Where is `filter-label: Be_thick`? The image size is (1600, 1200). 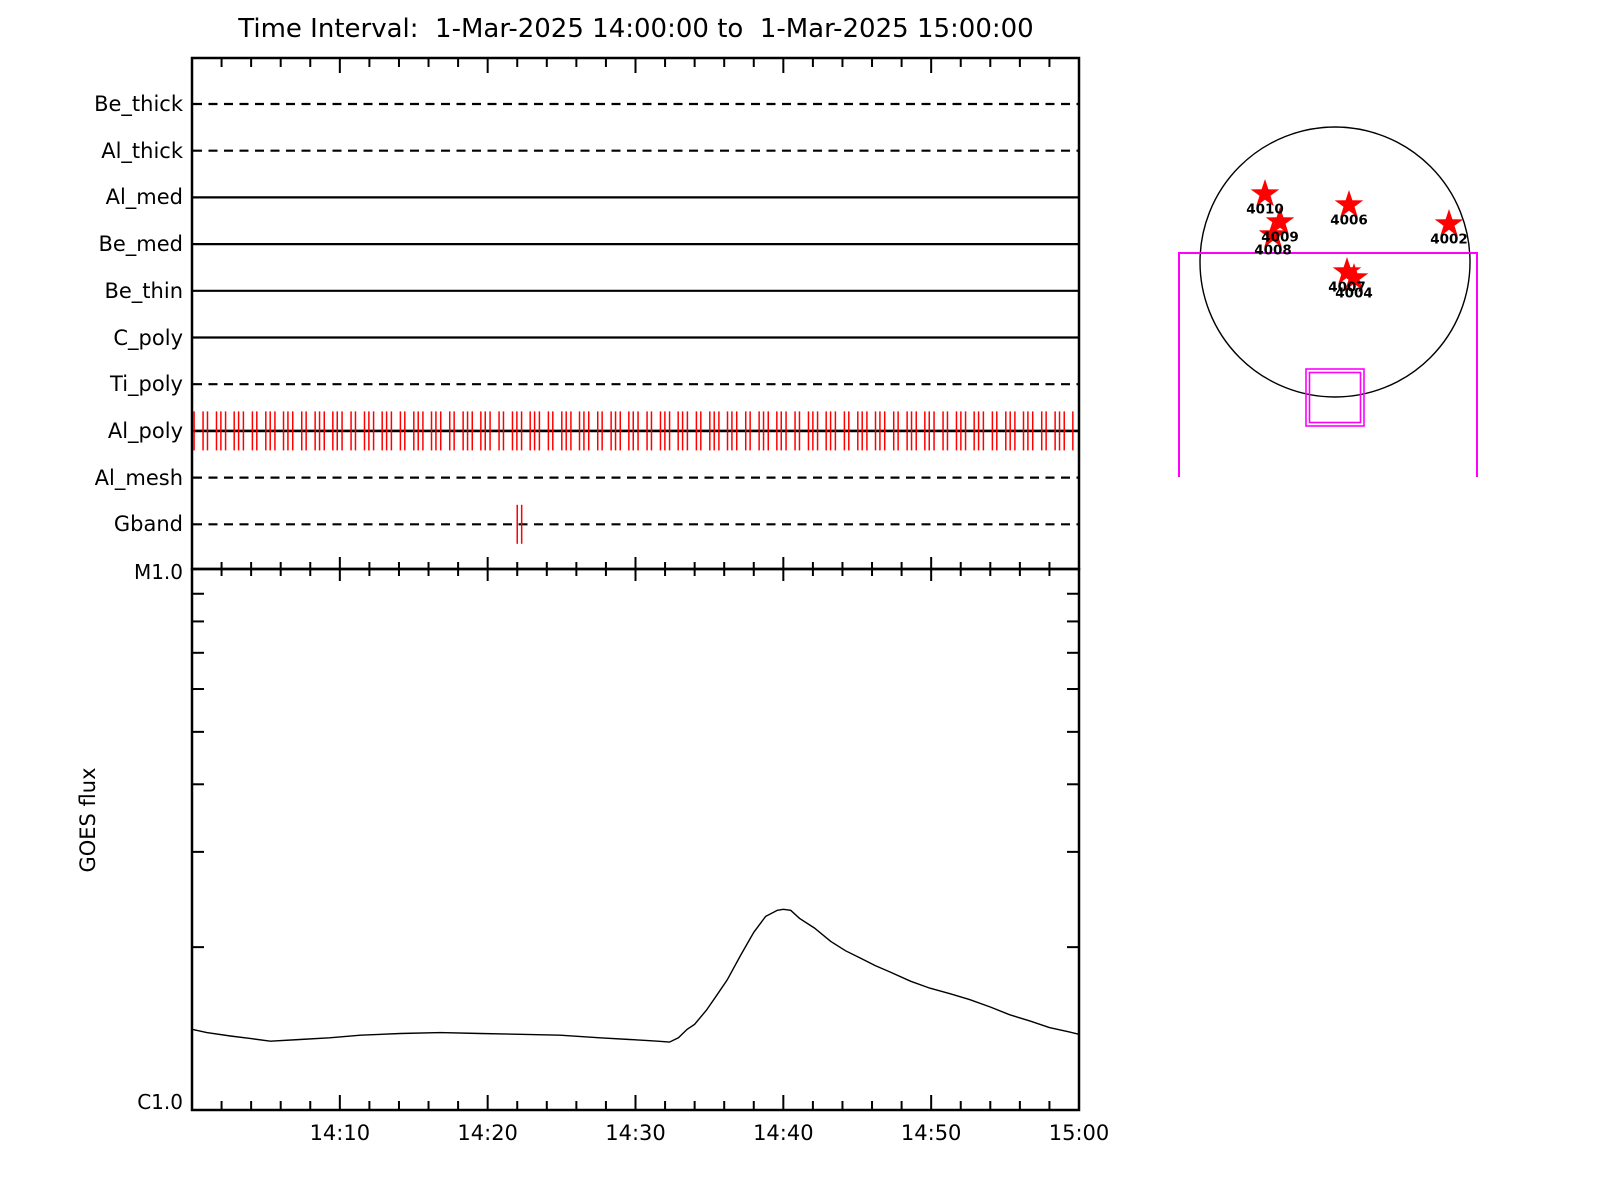
filter-label: Be_thick is located at coordinates (138, 104).